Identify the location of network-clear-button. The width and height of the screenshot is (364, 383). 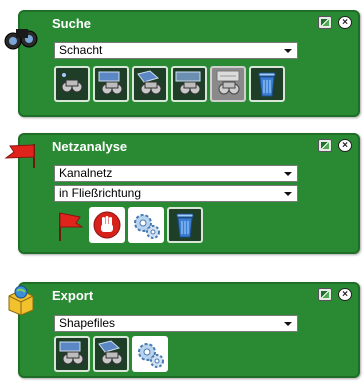
(185, 225).